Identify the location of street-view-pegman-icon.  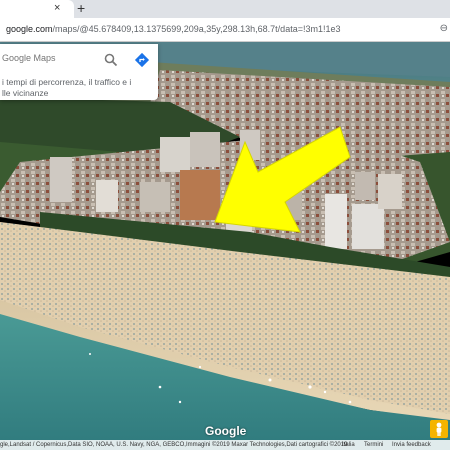
(439, 429).